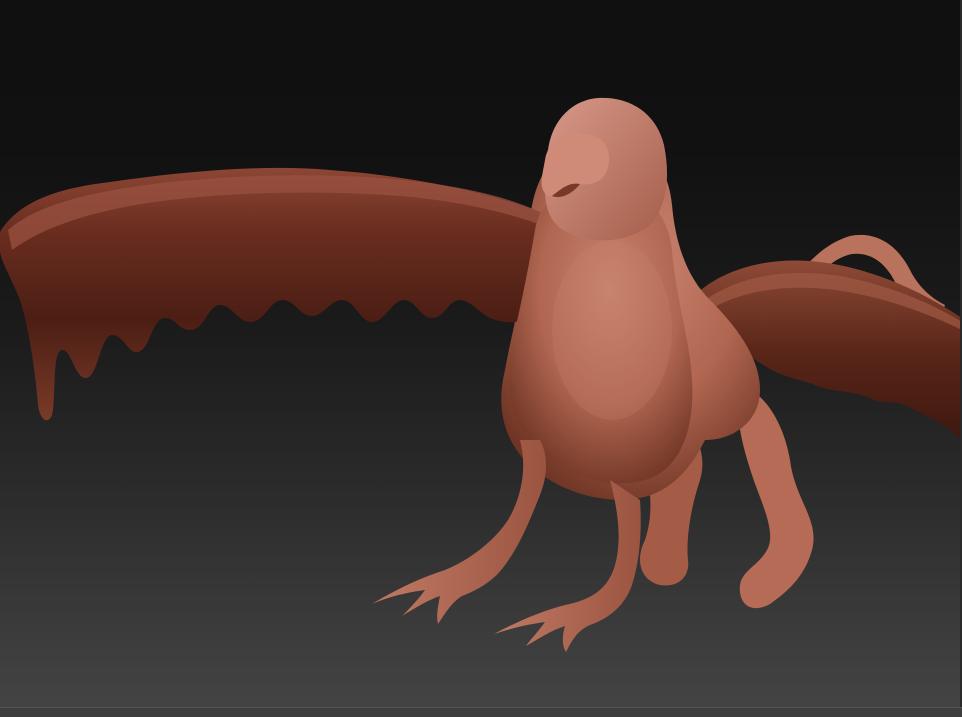 The image size is (962, 717). What do you see at coordinates (776, 499) in the screenshot?
I see `griffin-hind-leg` at bounding box center [776, 499].